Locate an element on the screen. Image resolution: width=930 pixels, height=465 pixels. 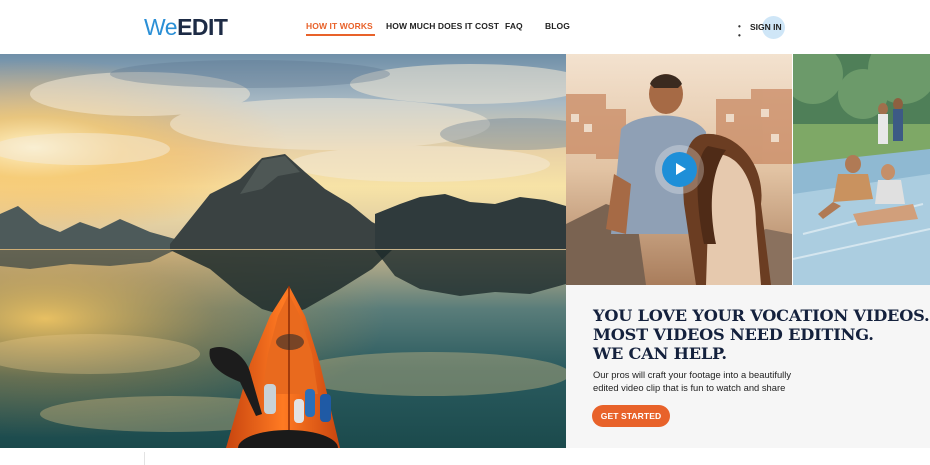
video-thumbnail-water-slide is located at coordinates (861, 169).